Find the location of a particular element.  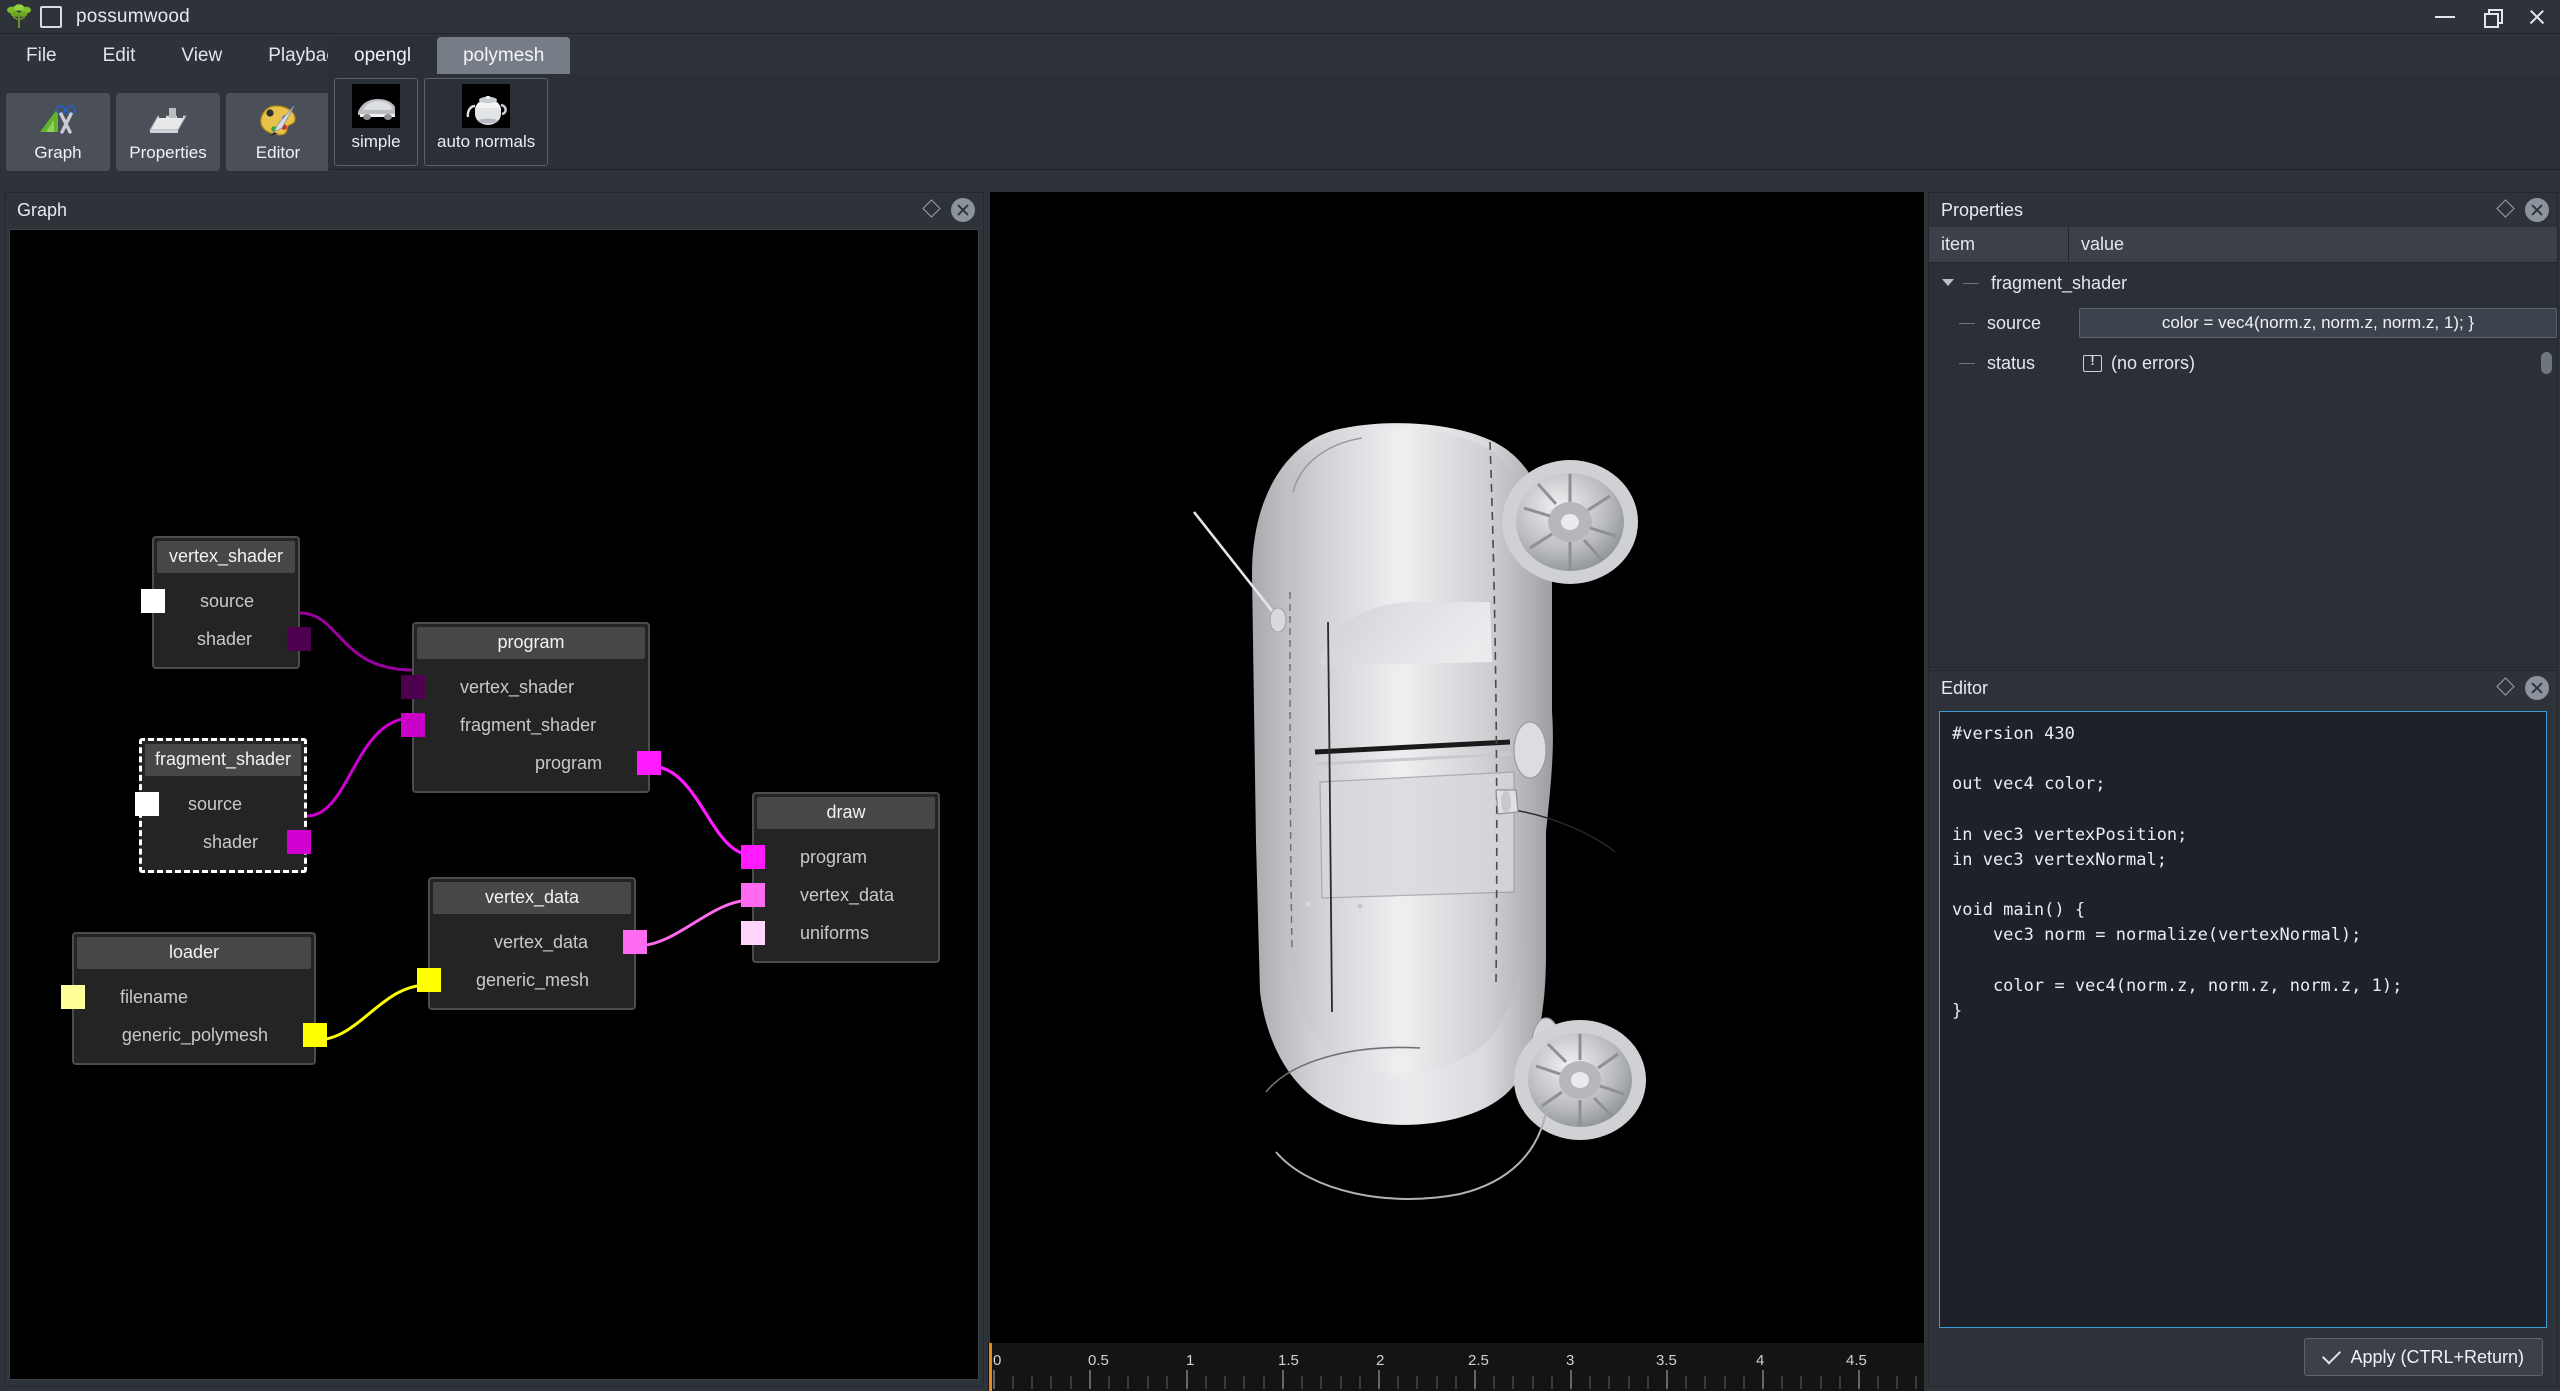

port-label-program: program is located at coordinates (834, 856).